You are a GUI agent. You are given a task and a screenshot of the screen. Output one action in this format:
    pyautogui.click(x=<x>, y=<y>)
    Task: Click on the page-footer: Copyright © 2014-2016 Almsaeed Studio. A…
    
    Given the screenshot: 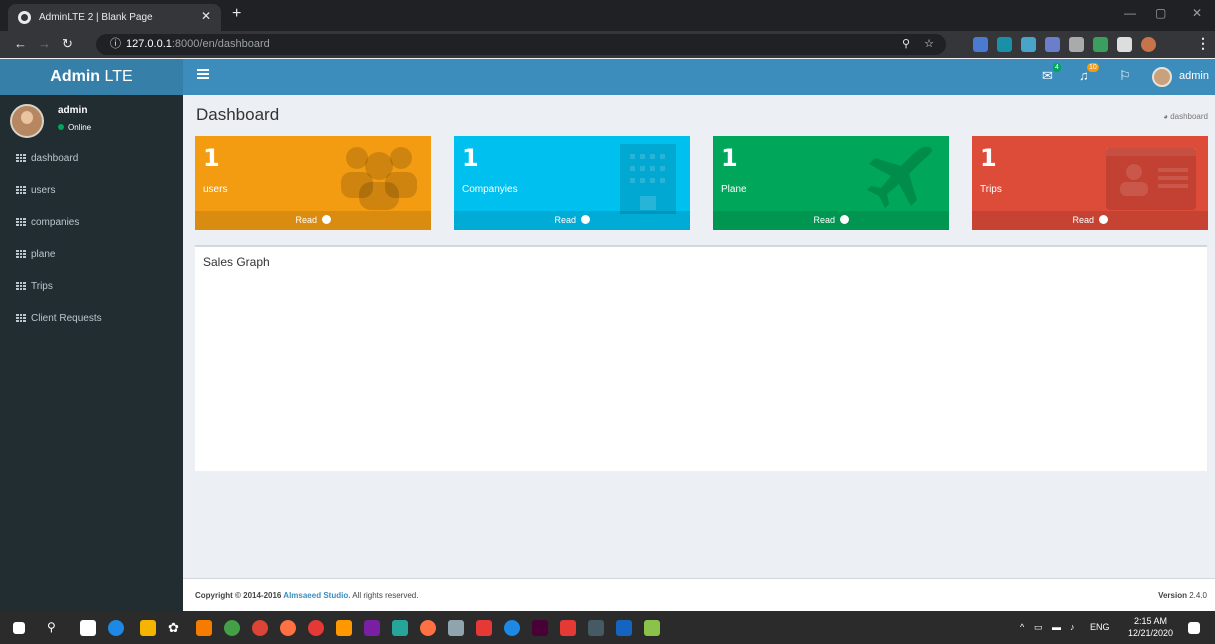 What is the action you would take?
    pyautogui.click(x=699, y=594)
    